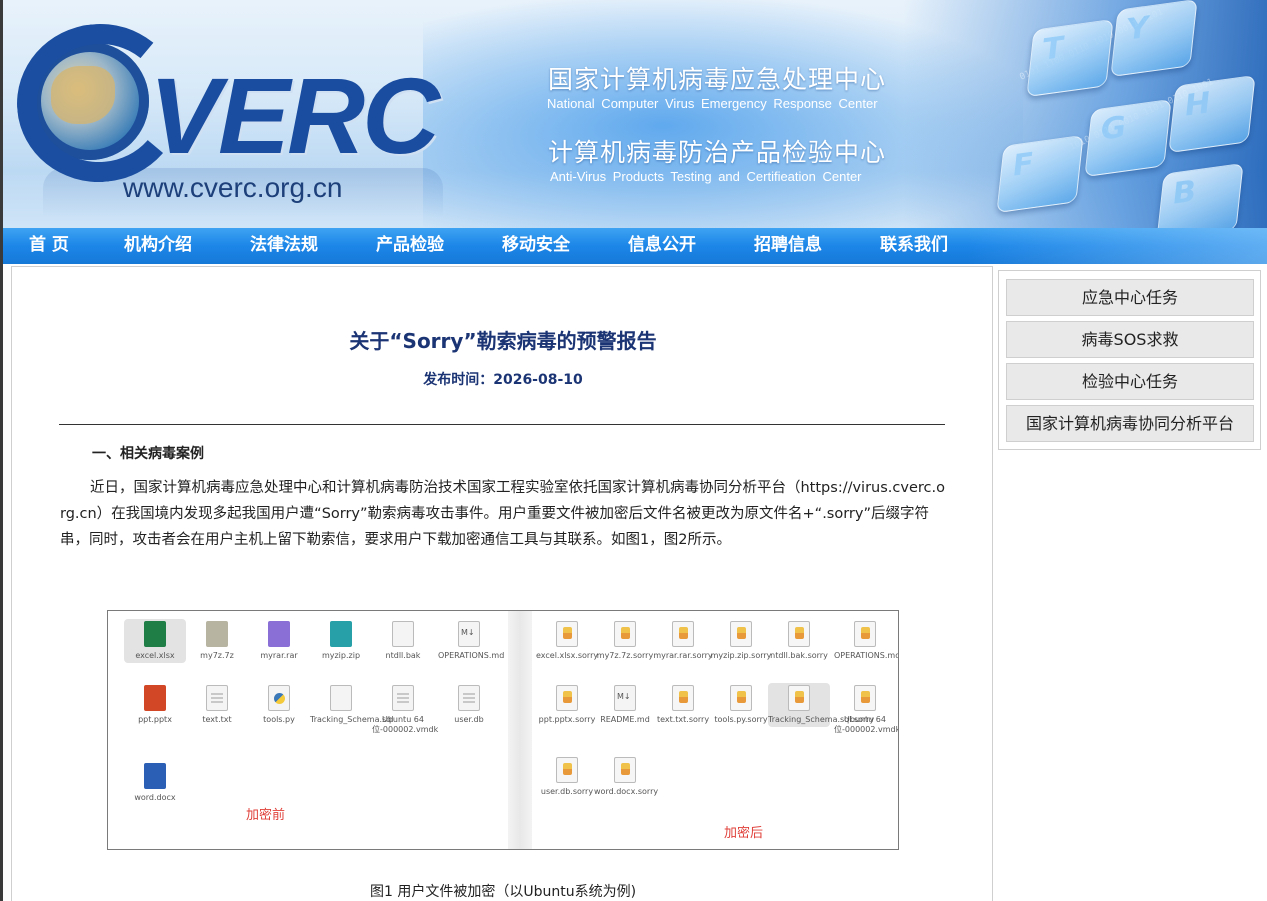 The image size is (1267, 901). I want to click on nav-item-about: 机构介绍, so click(158, 246).